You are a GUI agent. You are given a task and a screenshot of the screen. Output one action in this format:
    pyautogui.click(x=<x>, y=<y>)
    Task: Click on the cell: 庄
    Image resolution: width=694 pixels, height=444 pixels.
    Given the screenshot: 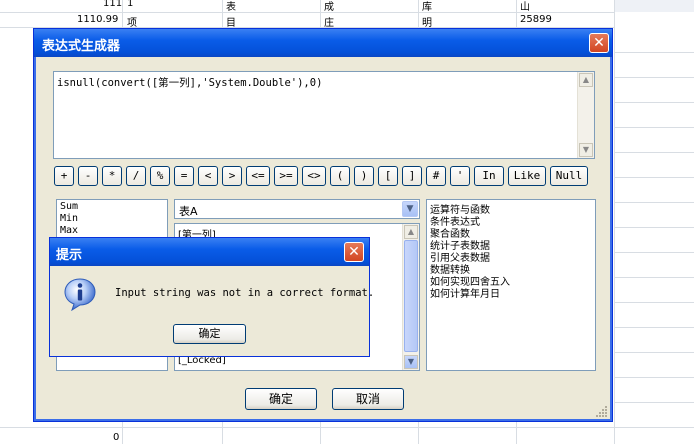 What is the action you would take?
    pyautogui.click(x=329, y=21)
    